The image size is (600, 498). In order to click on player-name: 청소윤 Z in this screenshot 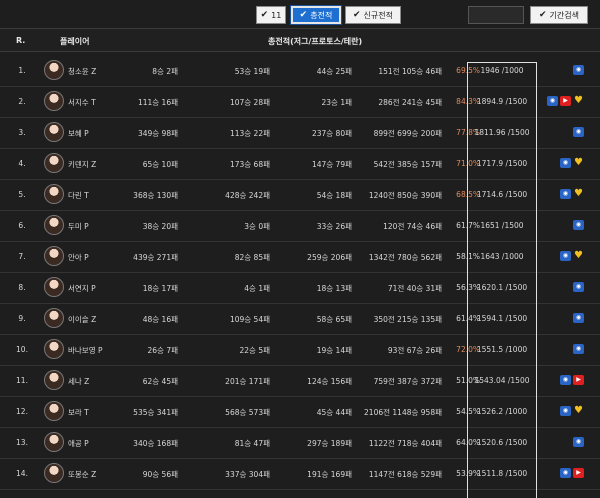, I will do `click(82, 71)`.